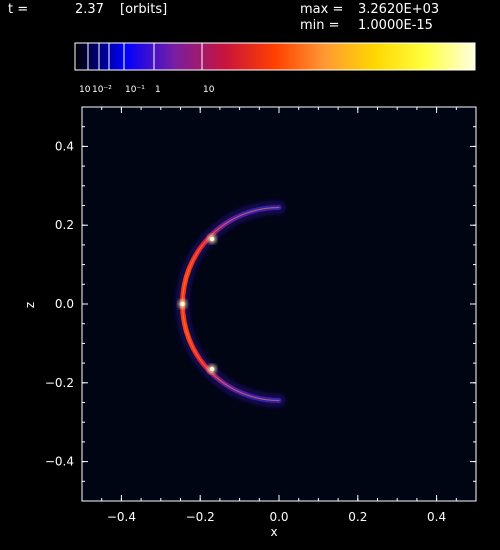 Image resolution: width=500 pixels, height=550 pixels. I want to click on x-tick-label: −0.4, so click(121, 517).